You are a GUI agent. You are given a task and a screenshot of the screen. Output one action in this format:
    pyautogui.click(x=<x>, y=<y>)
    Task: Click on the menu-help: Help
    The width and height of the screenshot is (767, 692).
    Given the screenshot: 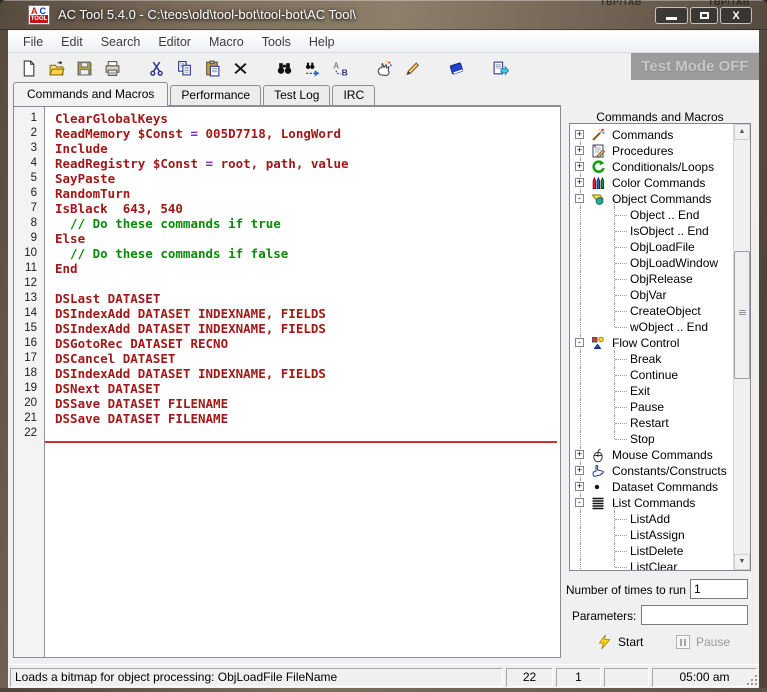 What is the action you would take?
    pyautogui.click(x=322, y=42)
    